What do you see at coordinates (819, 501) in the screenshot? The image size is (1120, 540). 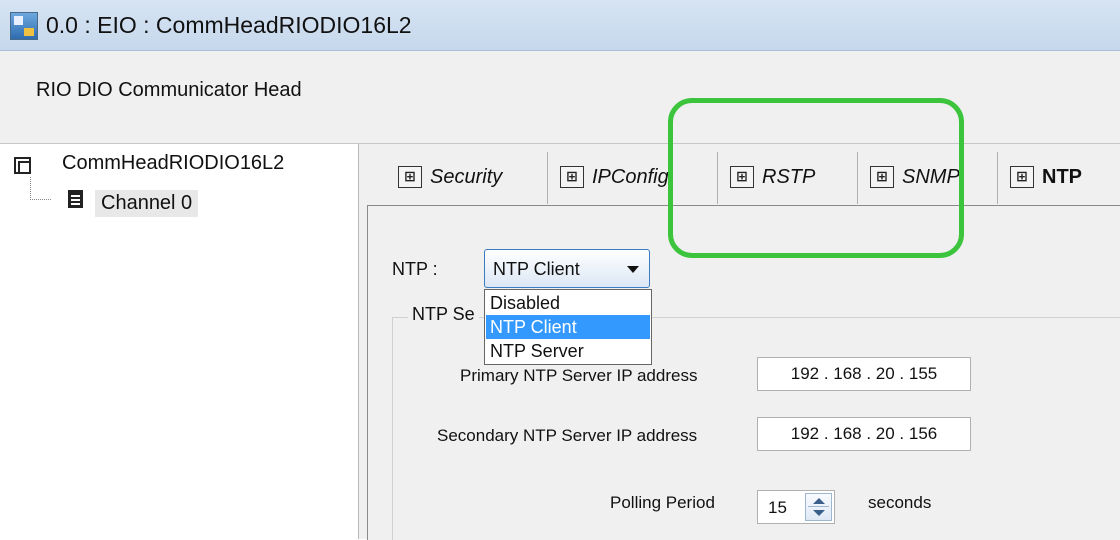 I see `spin-up-icon` at bounding box center [819, 501].